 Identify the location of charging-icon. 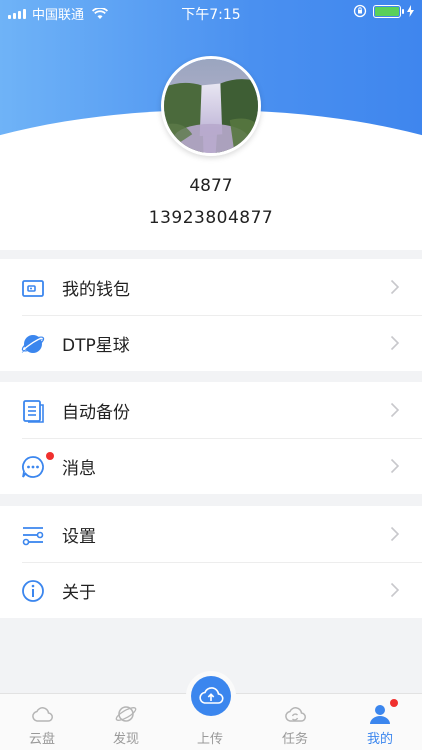
(410, 11).